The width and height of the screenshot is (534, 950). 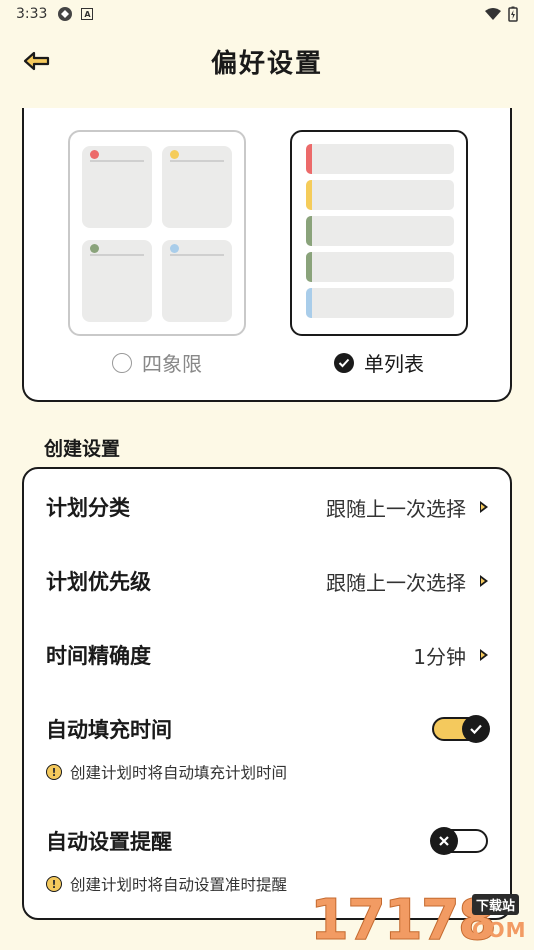 I want to click on back-button, so click(x=37, y=61).